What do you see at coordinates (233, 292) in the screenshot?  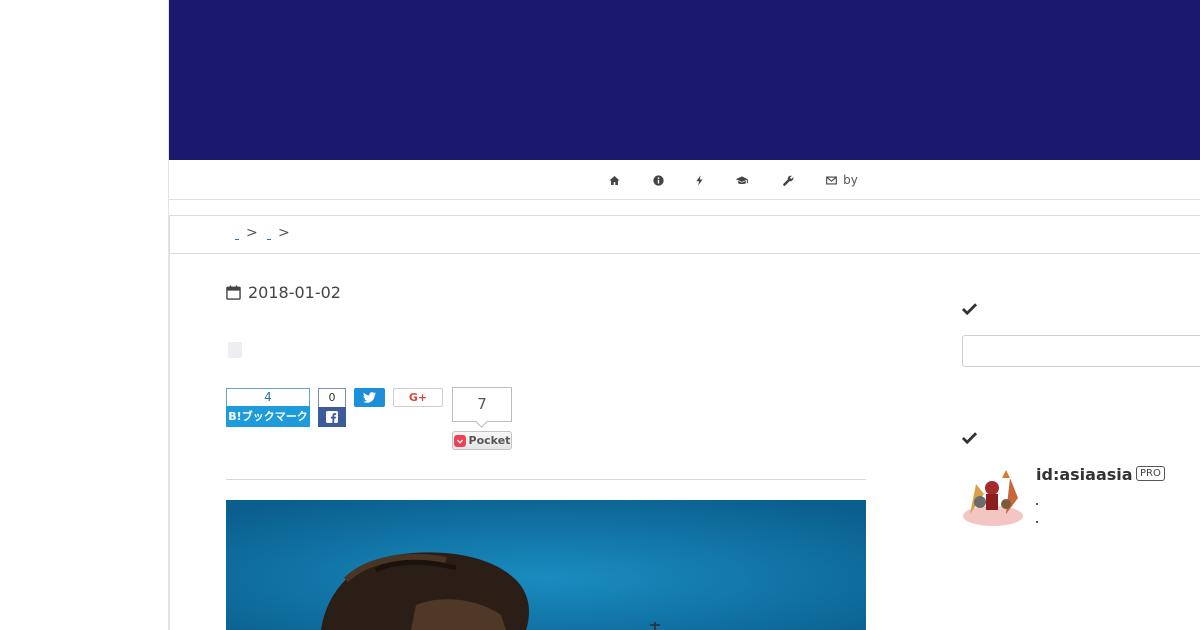 I see `calendar-icon` at bounding box center [233, 292].